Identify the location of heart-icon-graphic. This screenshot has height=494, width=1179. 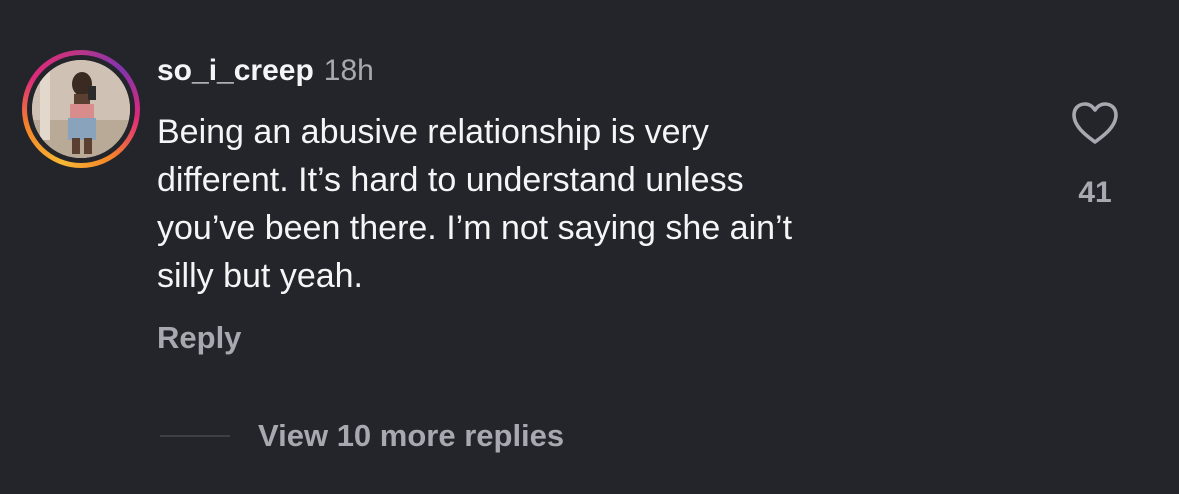
(1095, 123).